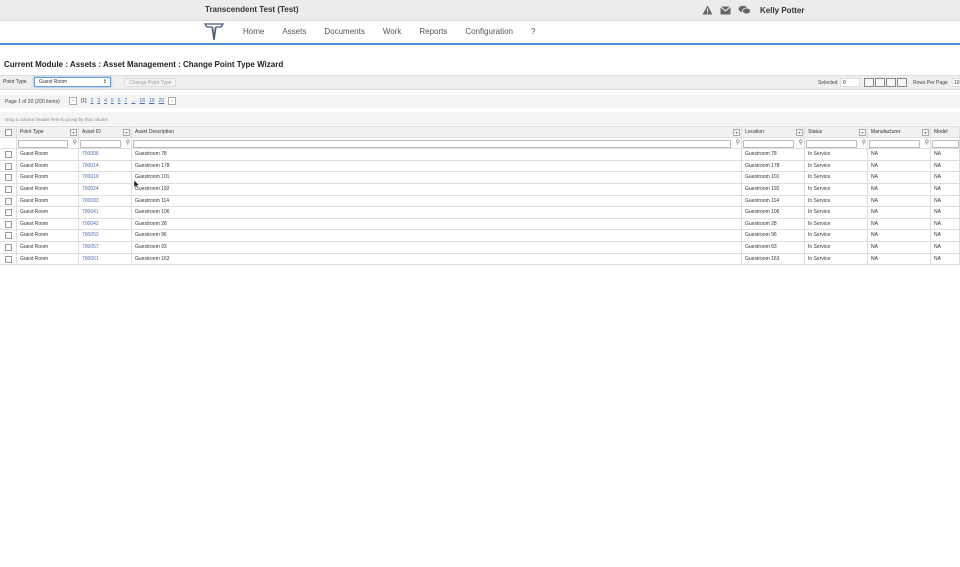 Image resolution: width=960 pixels, height=567 pixels. Describe the element at coordinates (433, 31) in the screenshot. I see `nav-reports: Reports` at that location.